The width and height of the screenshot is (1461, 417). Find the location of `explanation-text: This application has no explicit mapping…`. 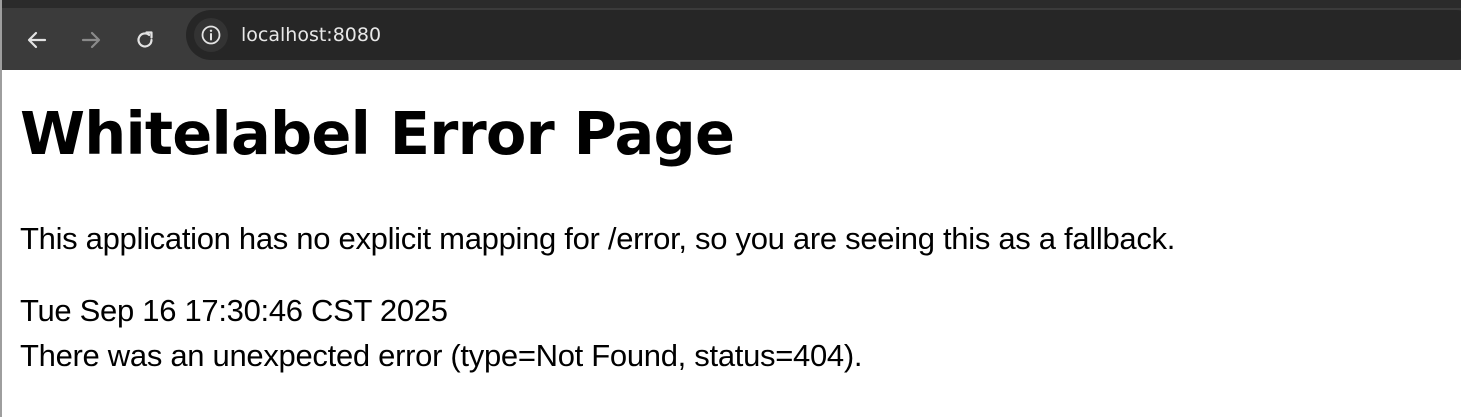

explanation-text: This application has no explicit mapping… is located at coordinates (598, 238).